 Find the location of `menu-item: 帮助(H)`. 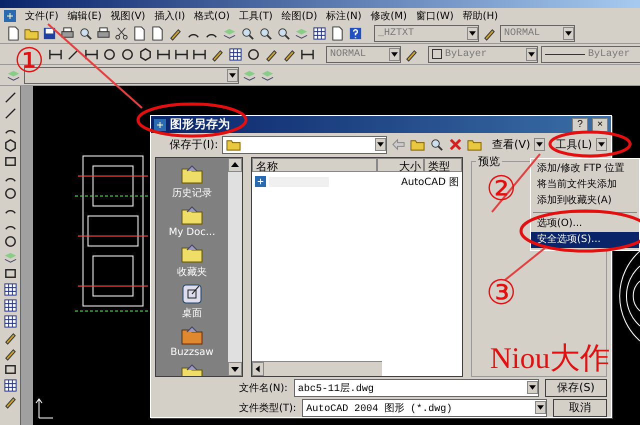

menu-item: 帮助(H) is located at coordinates (480, 15).